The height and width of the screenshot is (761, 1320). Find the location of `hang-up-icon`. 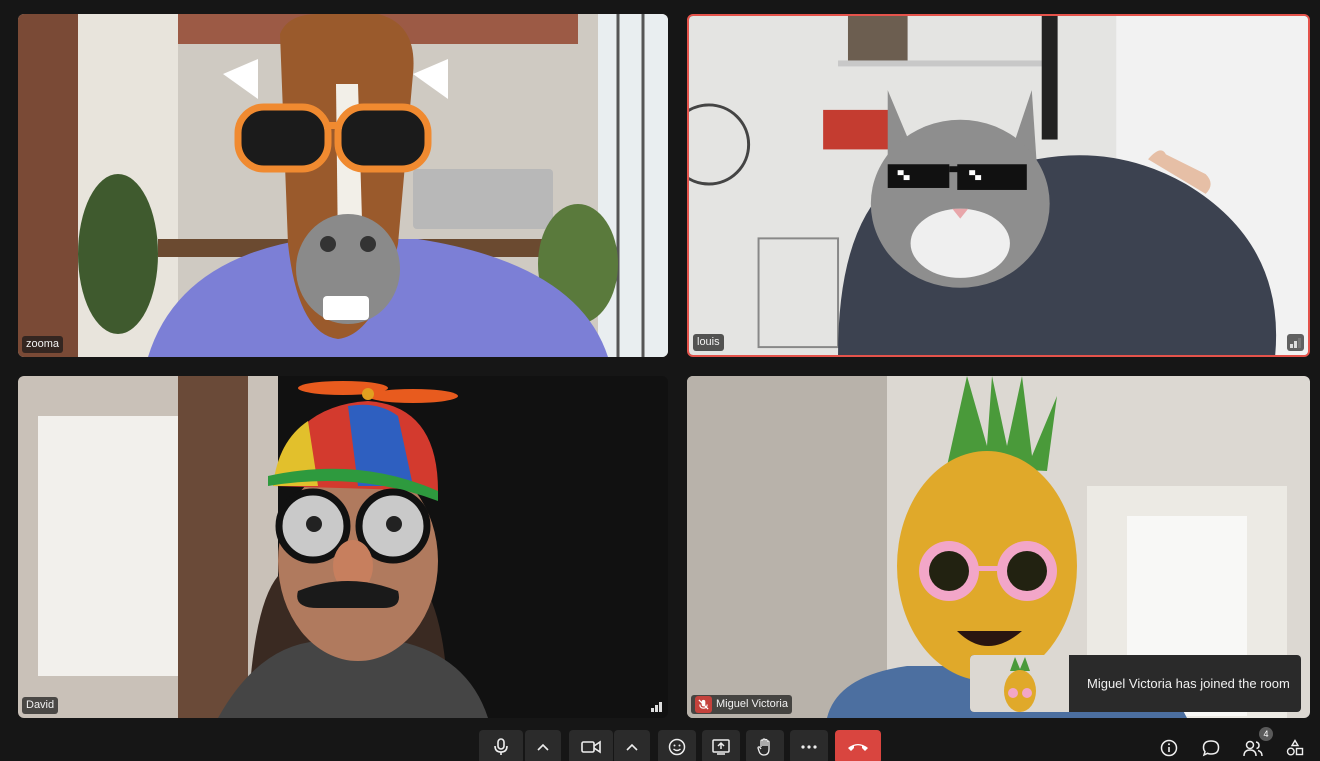

hang-up-icon is located at coordinates (858, 747).